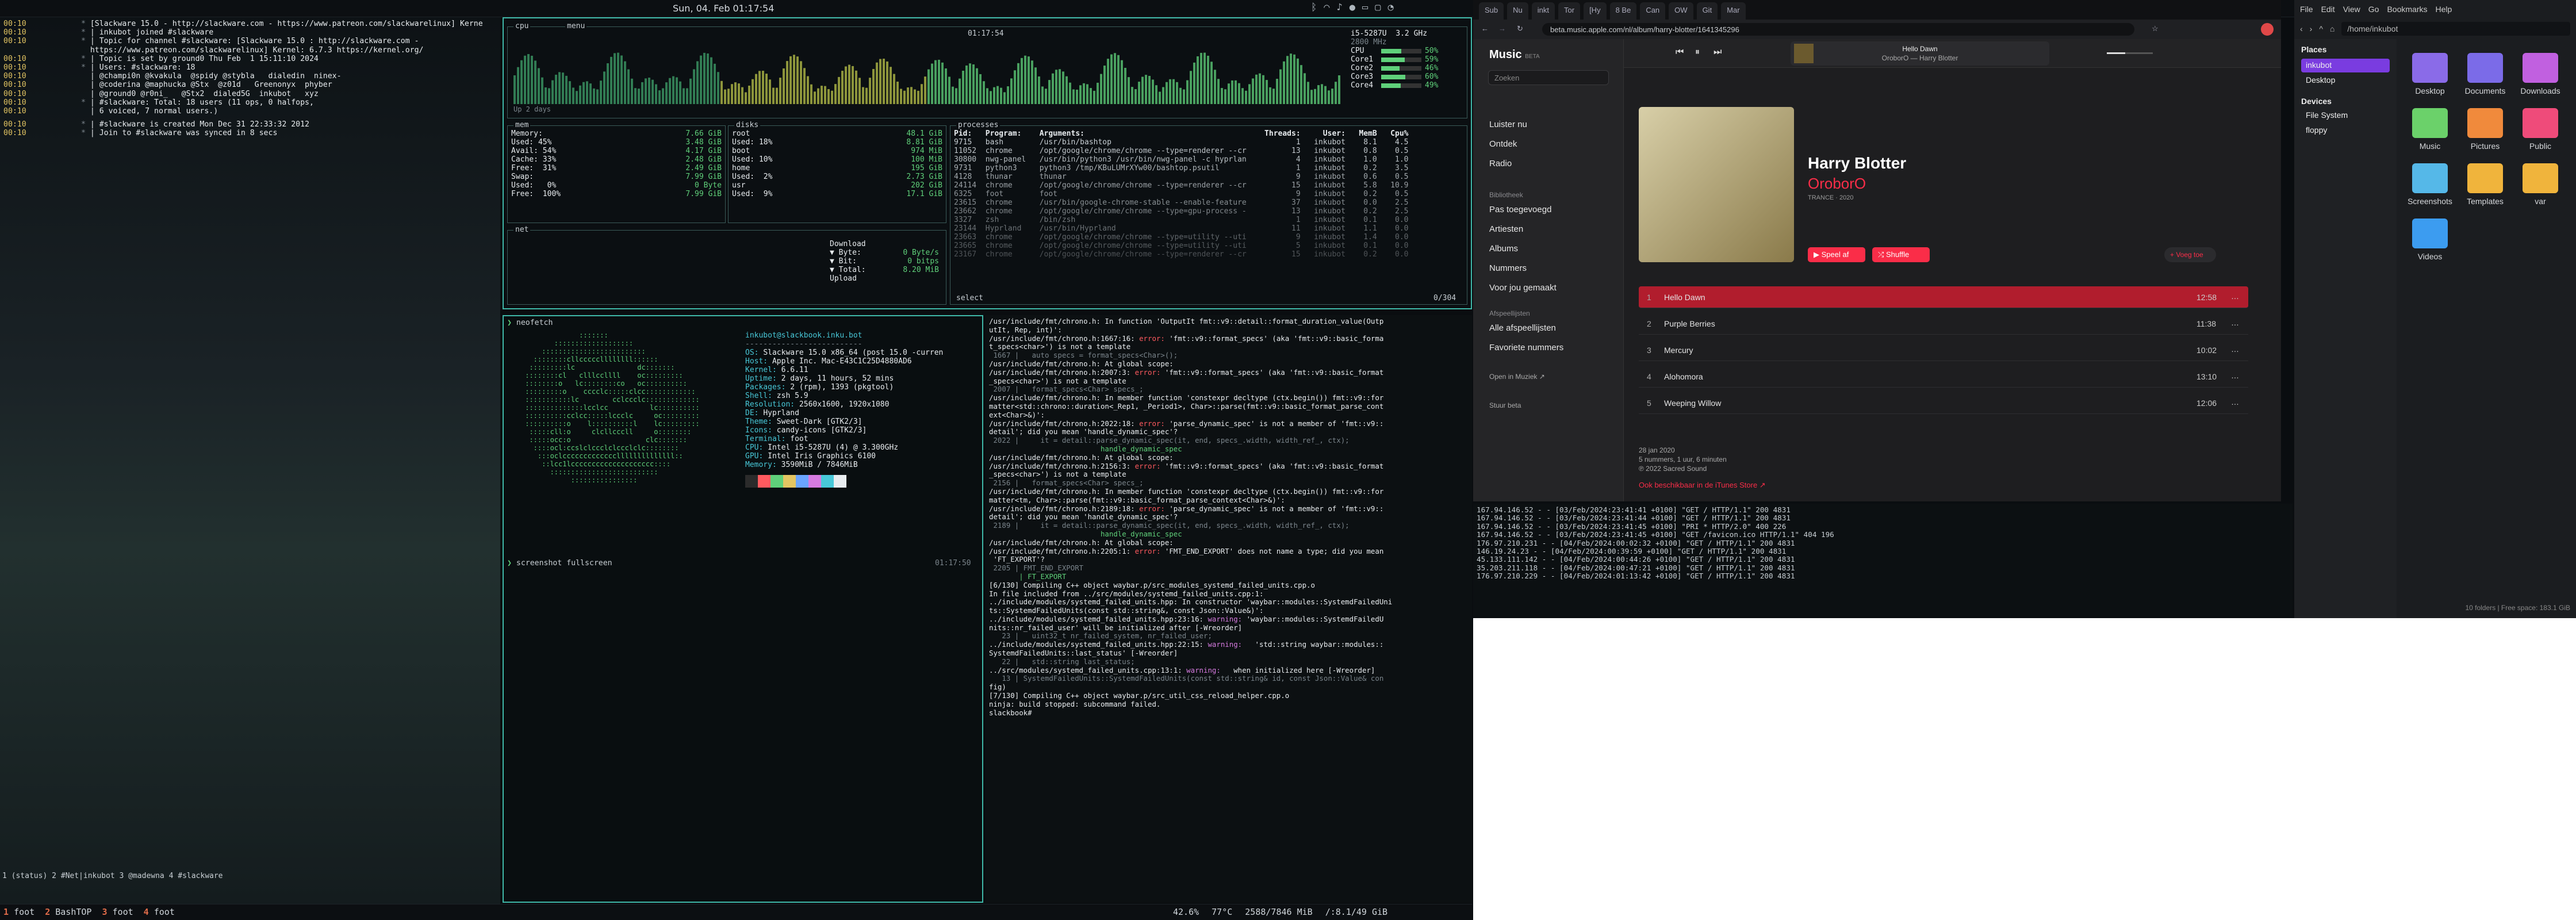 This screenshot has height=920, width=2576. What do you see at coordinates (1836, 254) in the screenshot?
I see `play-button: ▶ Speel af` at bounding box center [1836, 254].